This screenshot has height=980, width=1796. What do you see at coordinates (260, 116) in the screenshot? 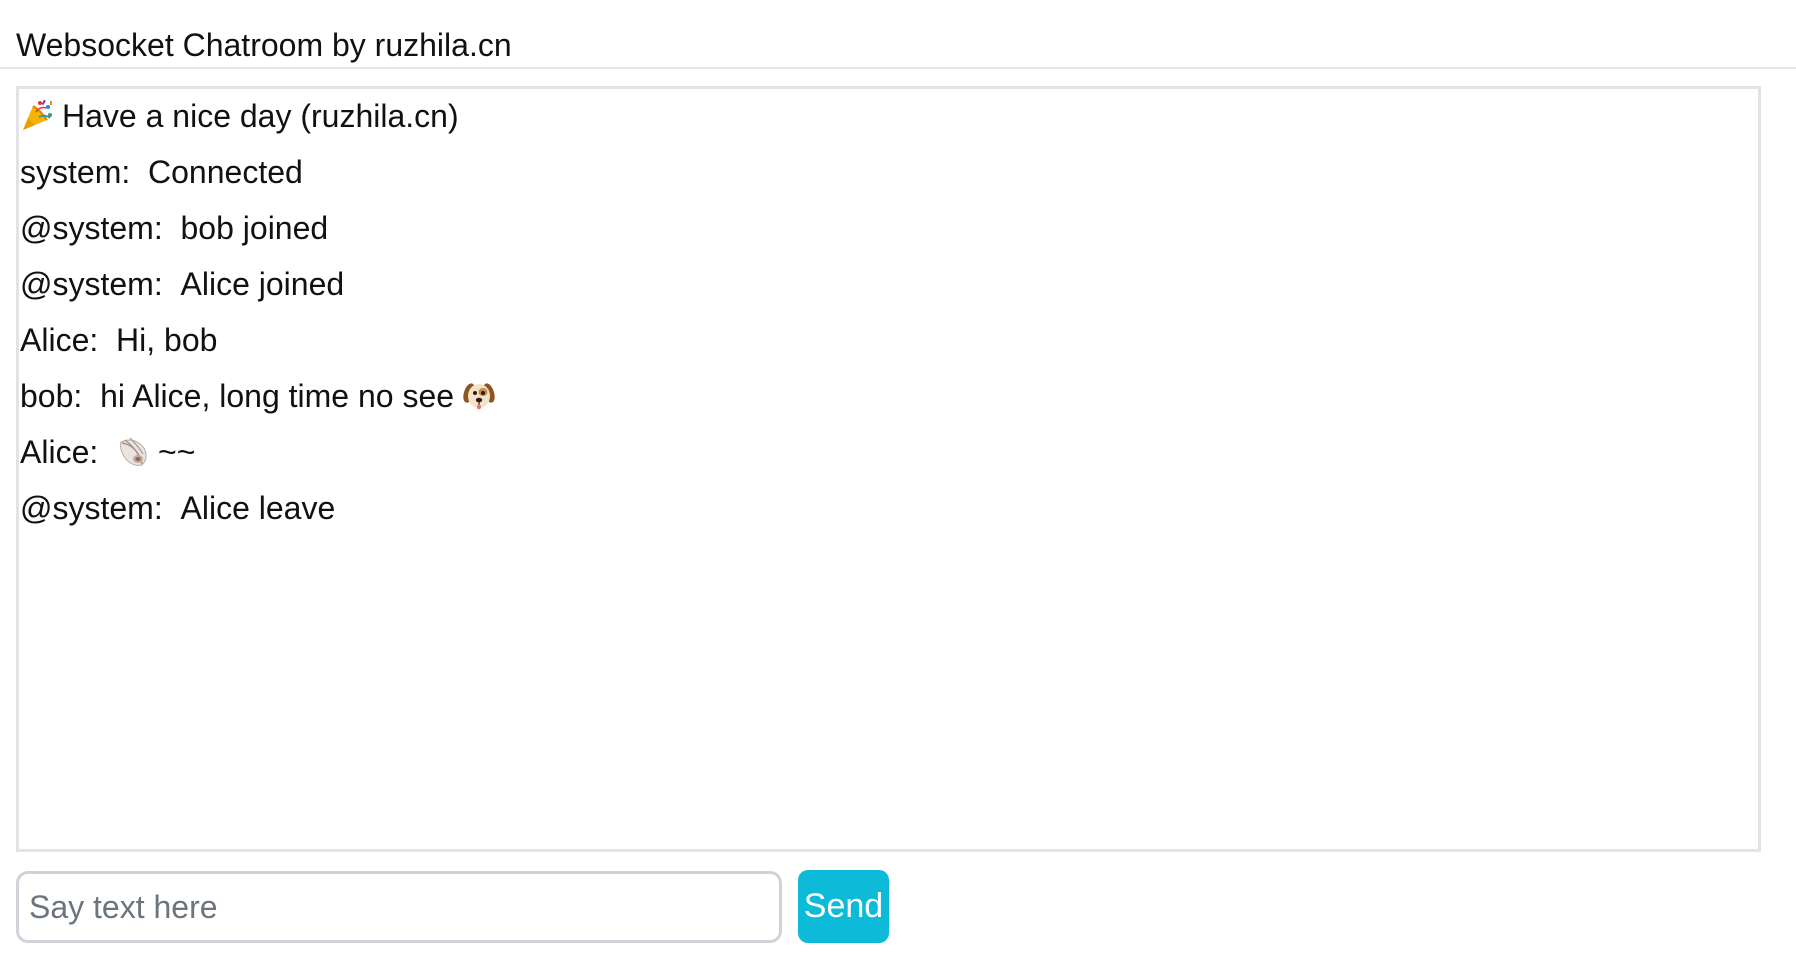
I see `banner-text: Have a nice day (ruzhila.cn)` at bounding box center [260, 116].